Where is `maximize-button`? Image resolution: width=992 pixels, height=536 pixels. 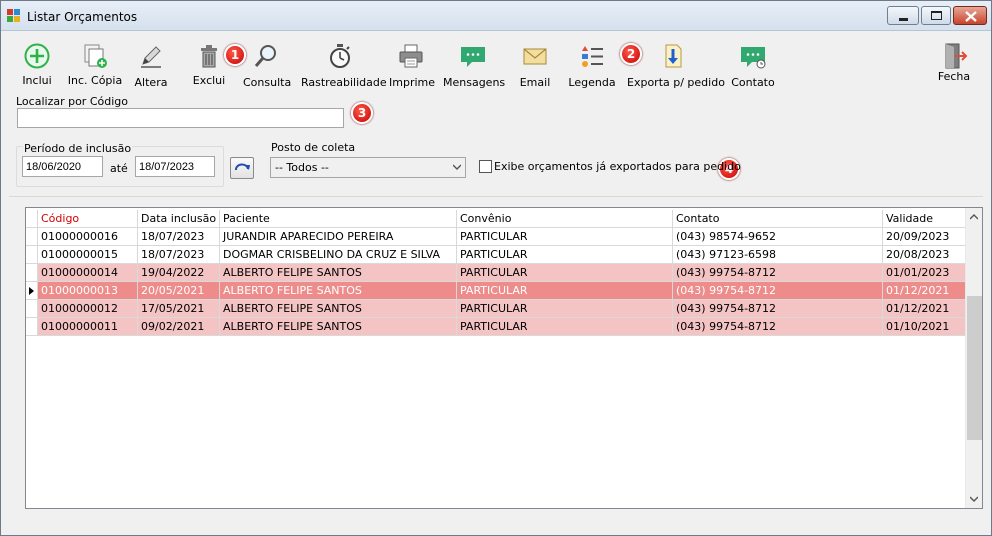
maximize-button is located at coordinates (936, 15).